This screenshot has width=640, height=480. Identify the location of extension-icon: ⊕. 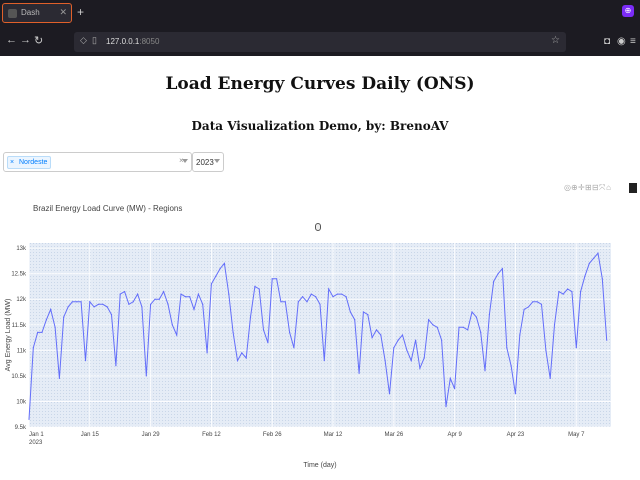
(628, 11).